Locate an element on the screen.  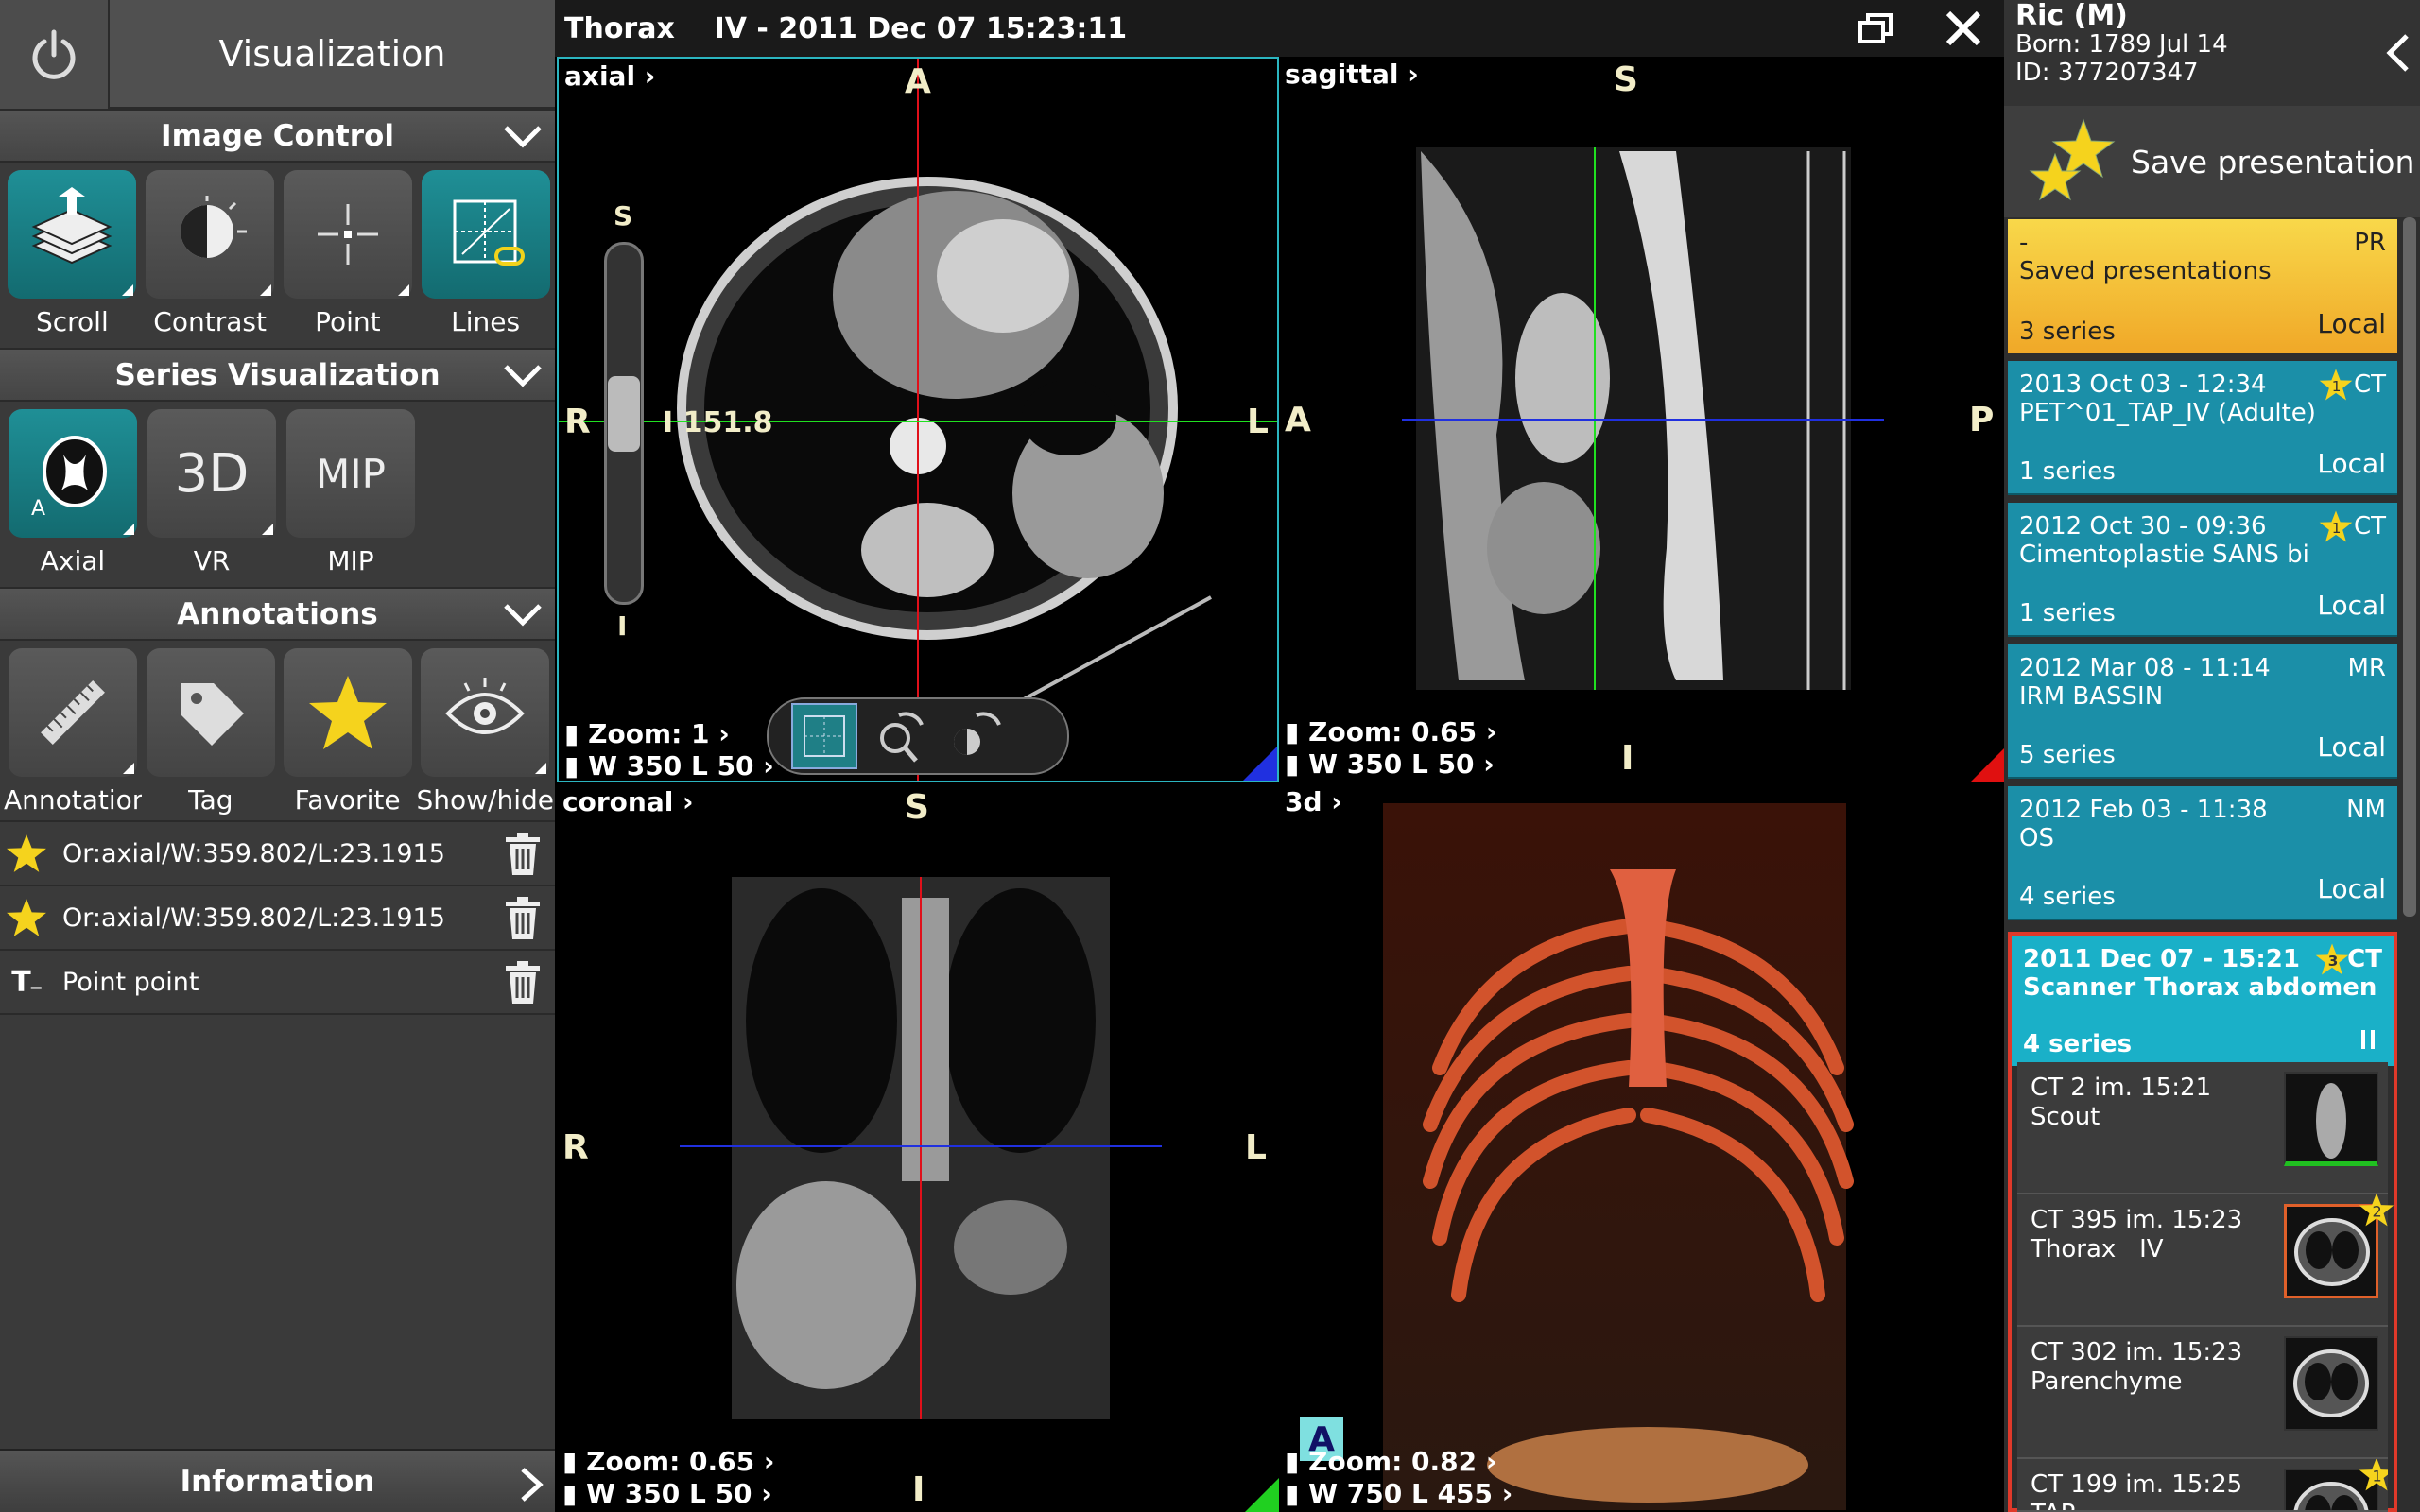
annotations-tool: Annotations is located at coordinates (73, 734).